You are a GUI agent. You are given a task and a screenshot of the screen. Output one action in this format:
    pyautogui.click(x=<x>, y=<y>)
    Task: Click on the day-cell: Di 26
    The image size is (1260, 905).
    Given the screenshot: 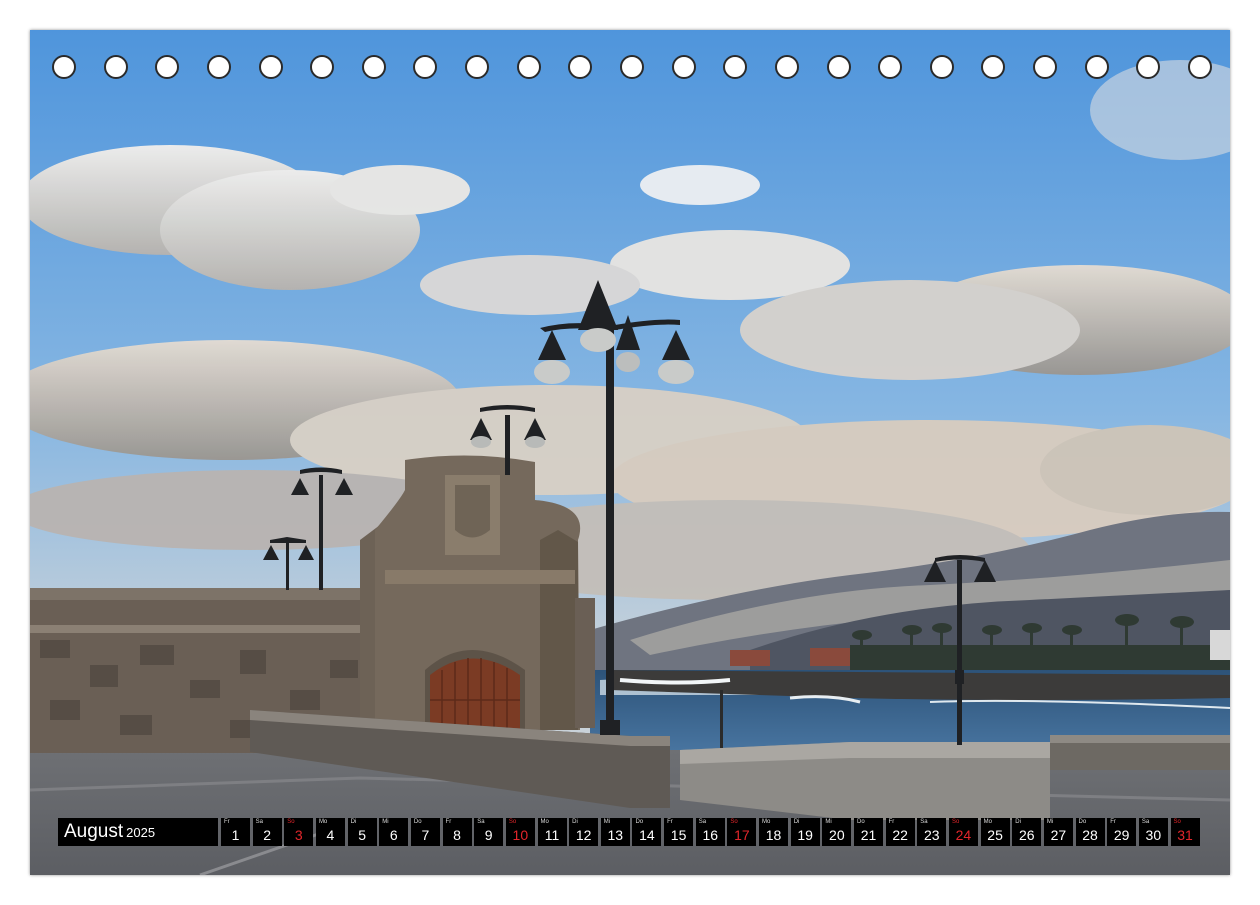 What is the action you would take?
    pyautogui.click(x=1027, y=832)
    